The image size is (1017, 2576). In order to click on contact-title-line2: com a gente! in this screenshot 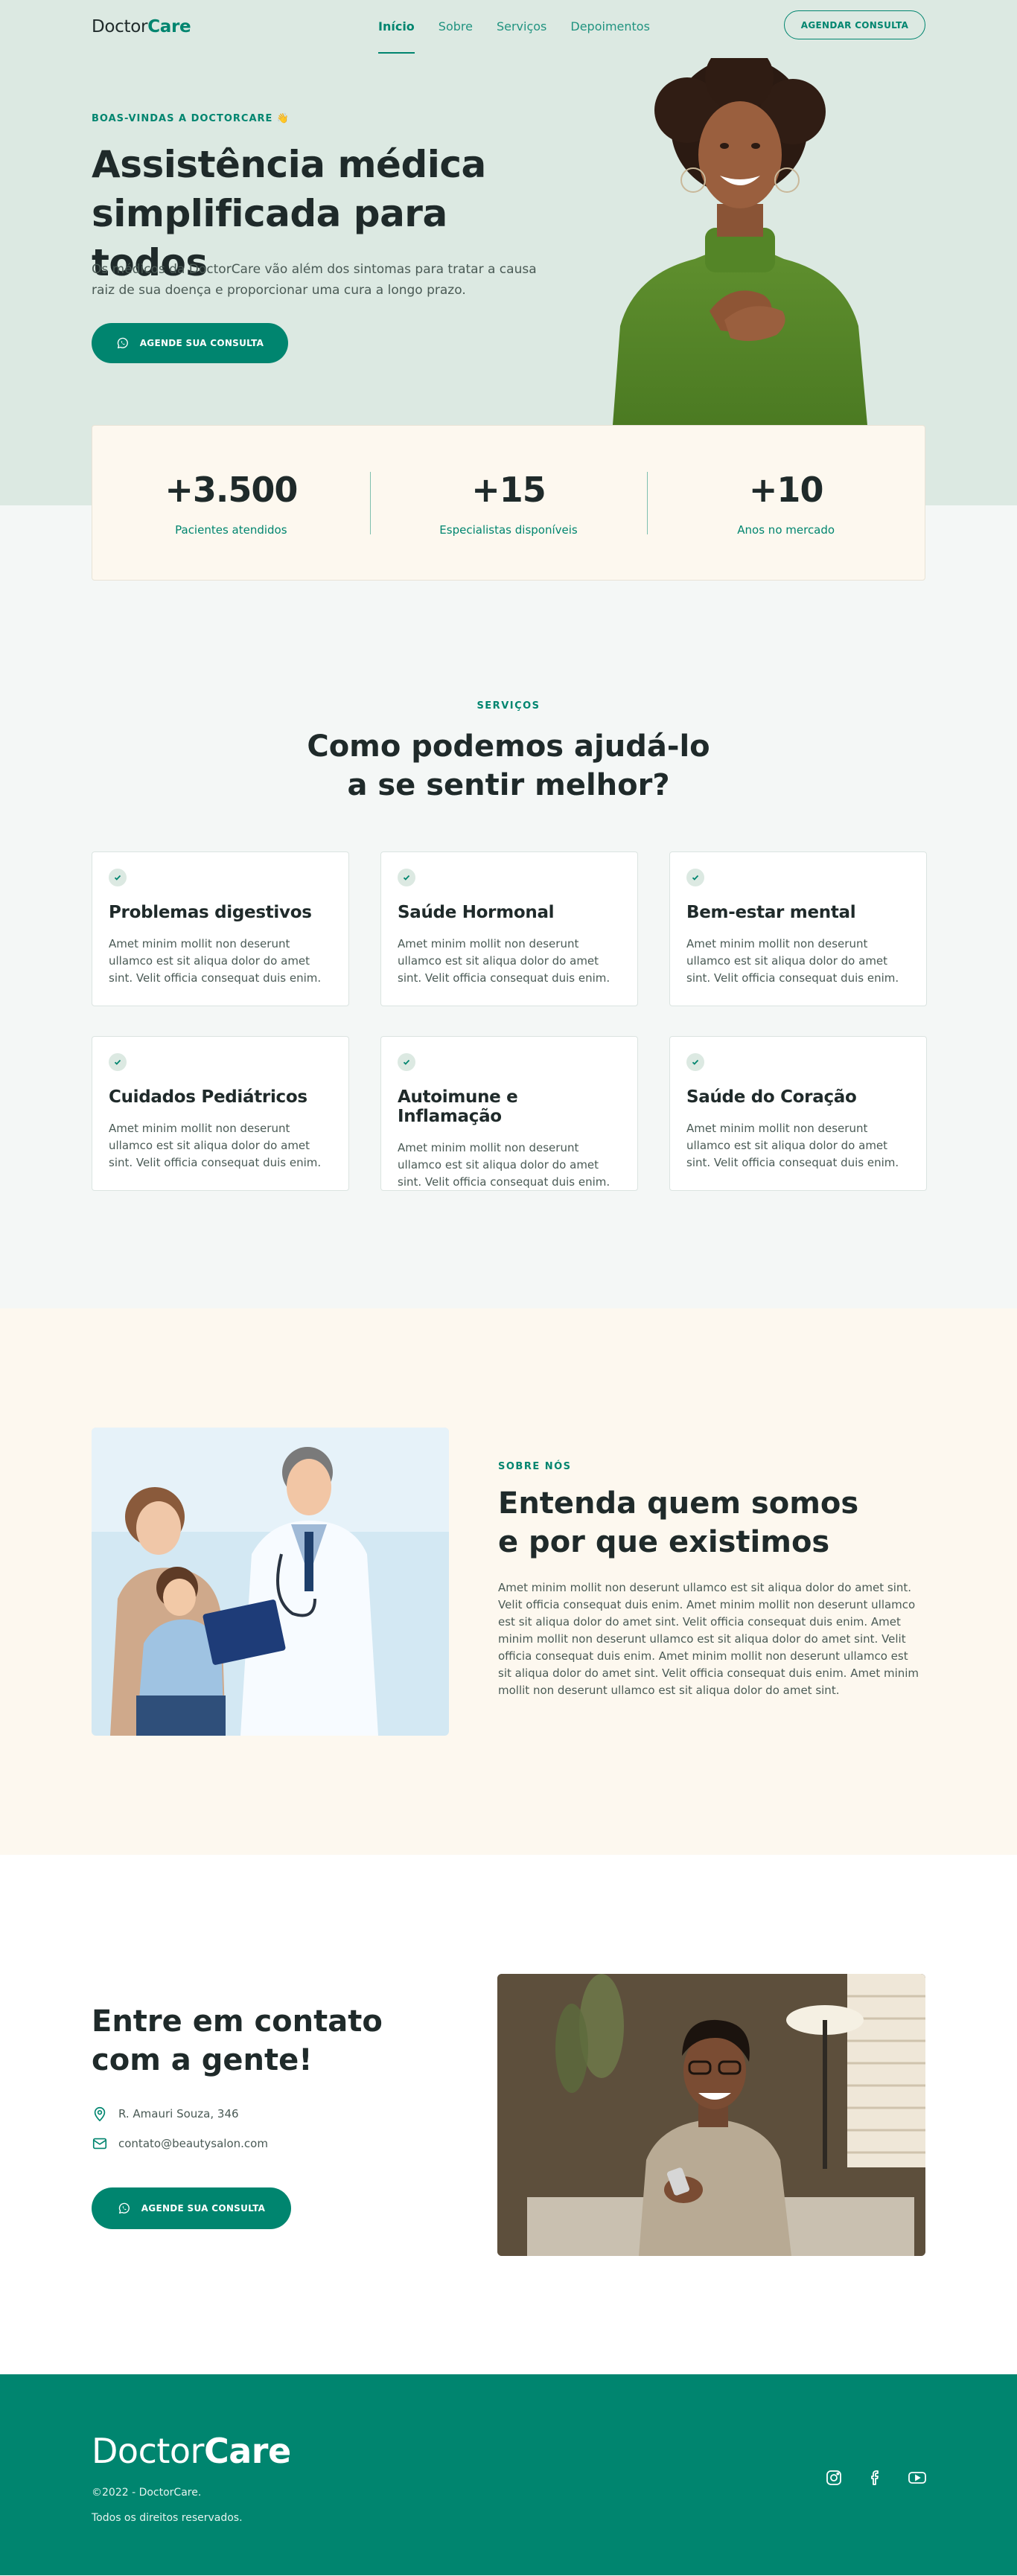, I will do `click(202, 2060)`.